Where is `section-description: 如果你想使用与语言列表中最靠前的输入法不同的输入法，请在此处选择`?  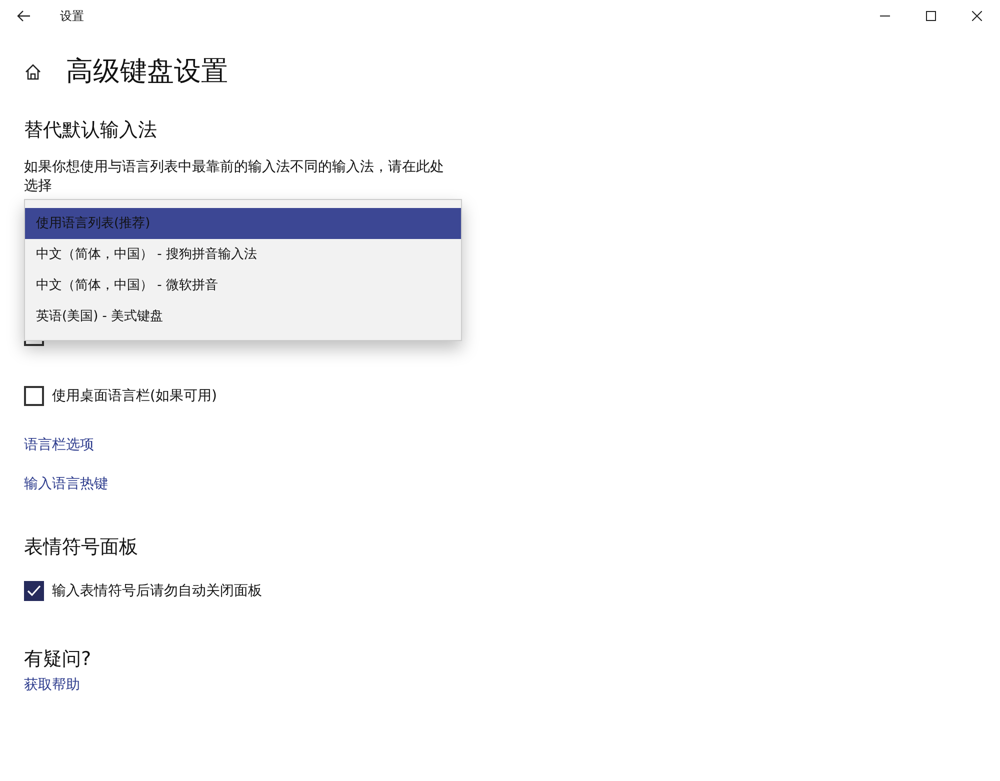
section-description: 如果你想使用与语言列表中最靠前的输入法不同的输入法，请在此处选择 is located at coordinates (234, 177).